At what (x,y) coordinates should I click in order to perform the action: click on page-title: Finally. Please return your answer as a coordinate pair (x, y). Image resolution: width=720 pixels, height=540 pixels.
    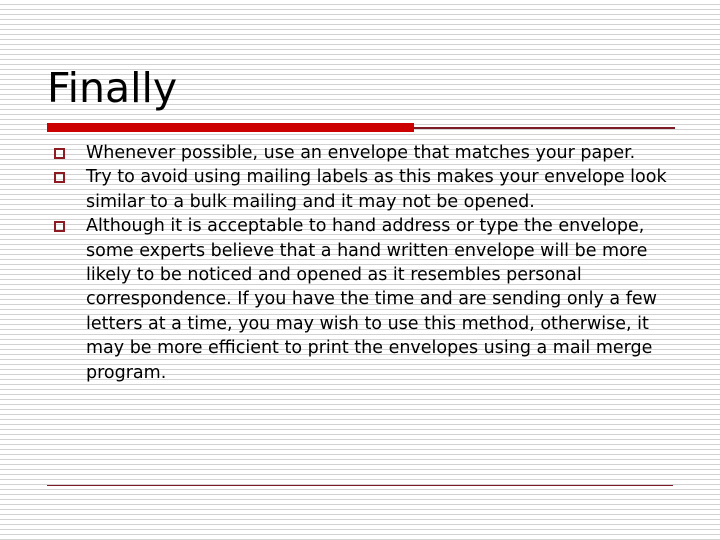
    Looking at the image, I should click on (112, 88).